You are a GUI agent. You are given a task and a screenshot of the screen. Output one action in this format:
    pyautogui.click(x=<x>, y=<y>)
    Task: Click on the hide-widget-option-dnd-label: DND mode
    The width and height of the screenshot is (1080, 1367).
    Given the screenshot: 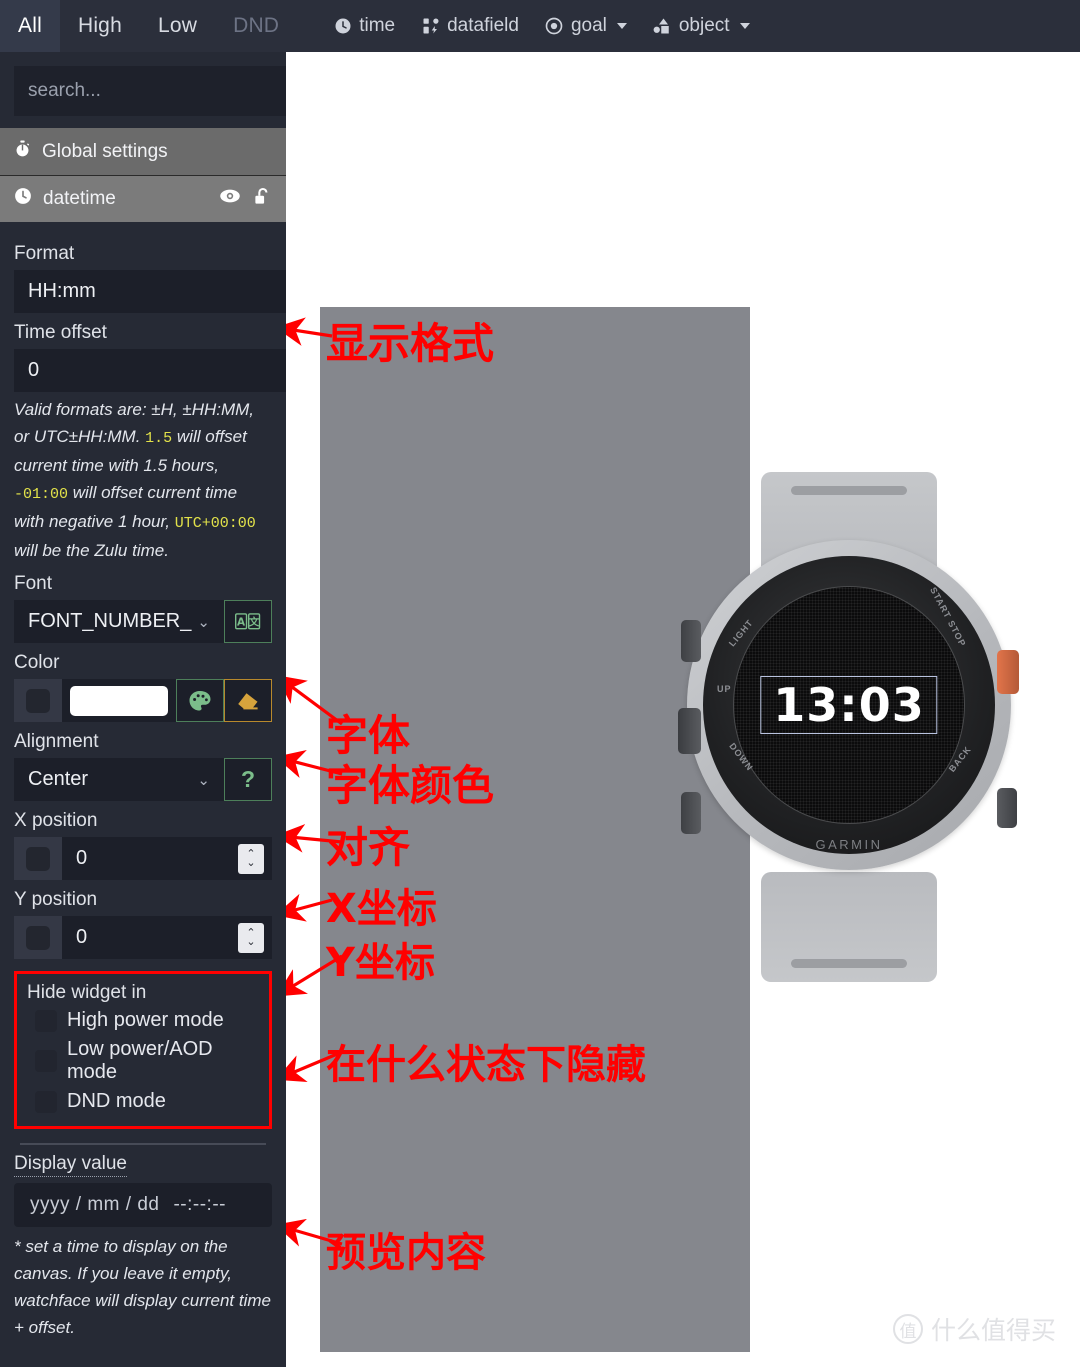 What is the action you would take?
    pyautogui.click(x=116, y=1101)
    